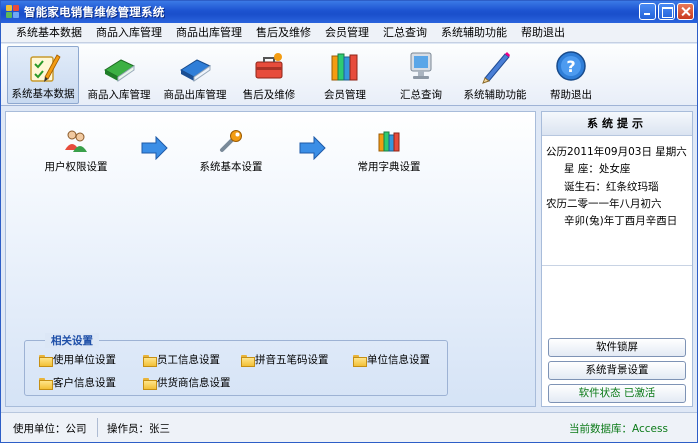 The image size is (698, 443). What do you see at coordinates (49, 33) in the screenshot?
I see `menu-system-basic-data: 系统基本数据` at bounding box center [49, 33].